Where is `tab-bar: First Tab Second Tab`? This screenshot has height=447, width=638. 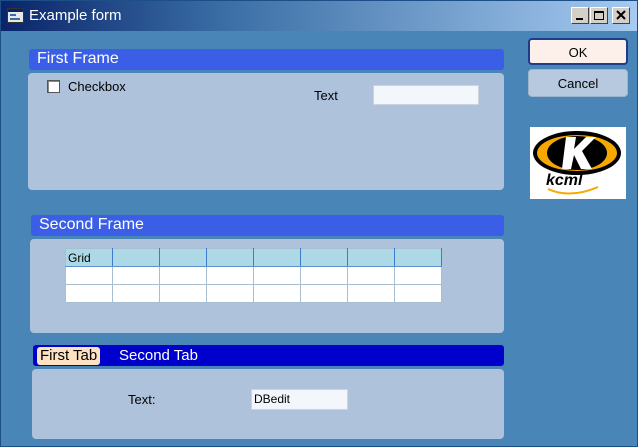 tab-bar: First Tab Second Tab is located at coordinates (268, 355).